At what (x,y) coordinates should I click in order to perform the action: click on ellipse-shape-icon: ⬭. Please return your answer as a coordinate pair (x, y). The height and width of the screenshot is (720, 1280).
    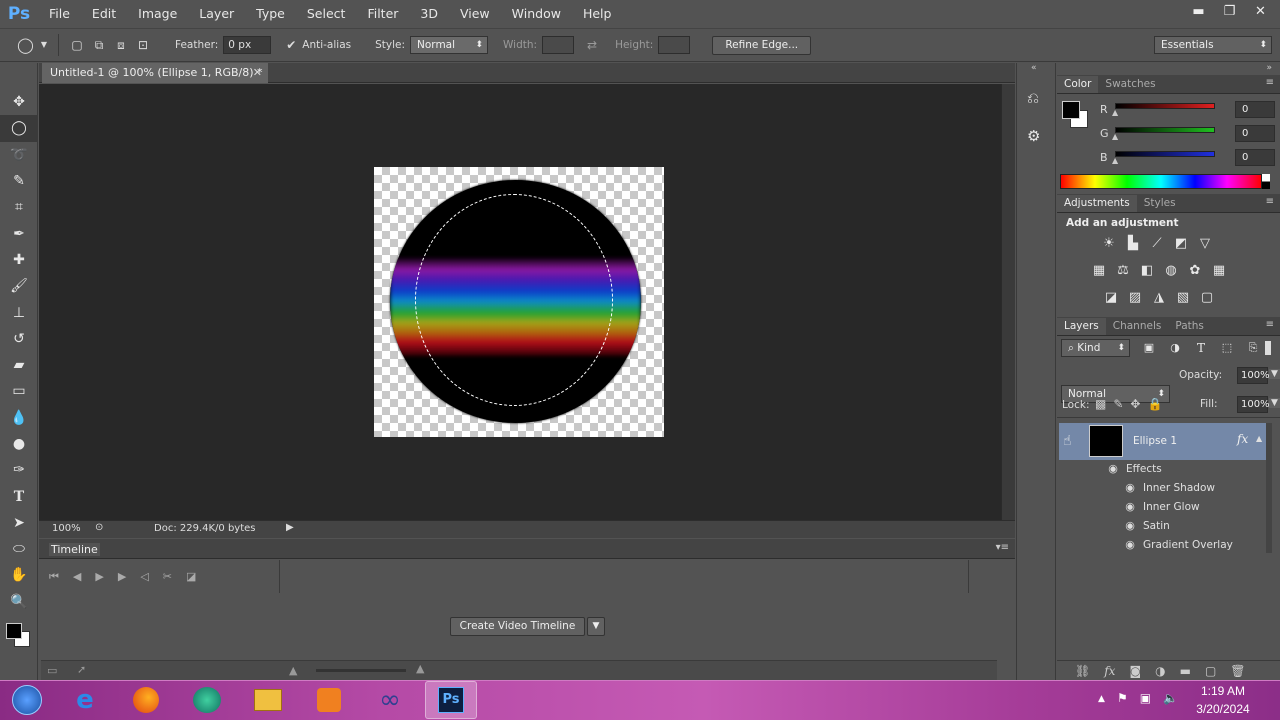
    Looking at the image, I should click on (19, 549).